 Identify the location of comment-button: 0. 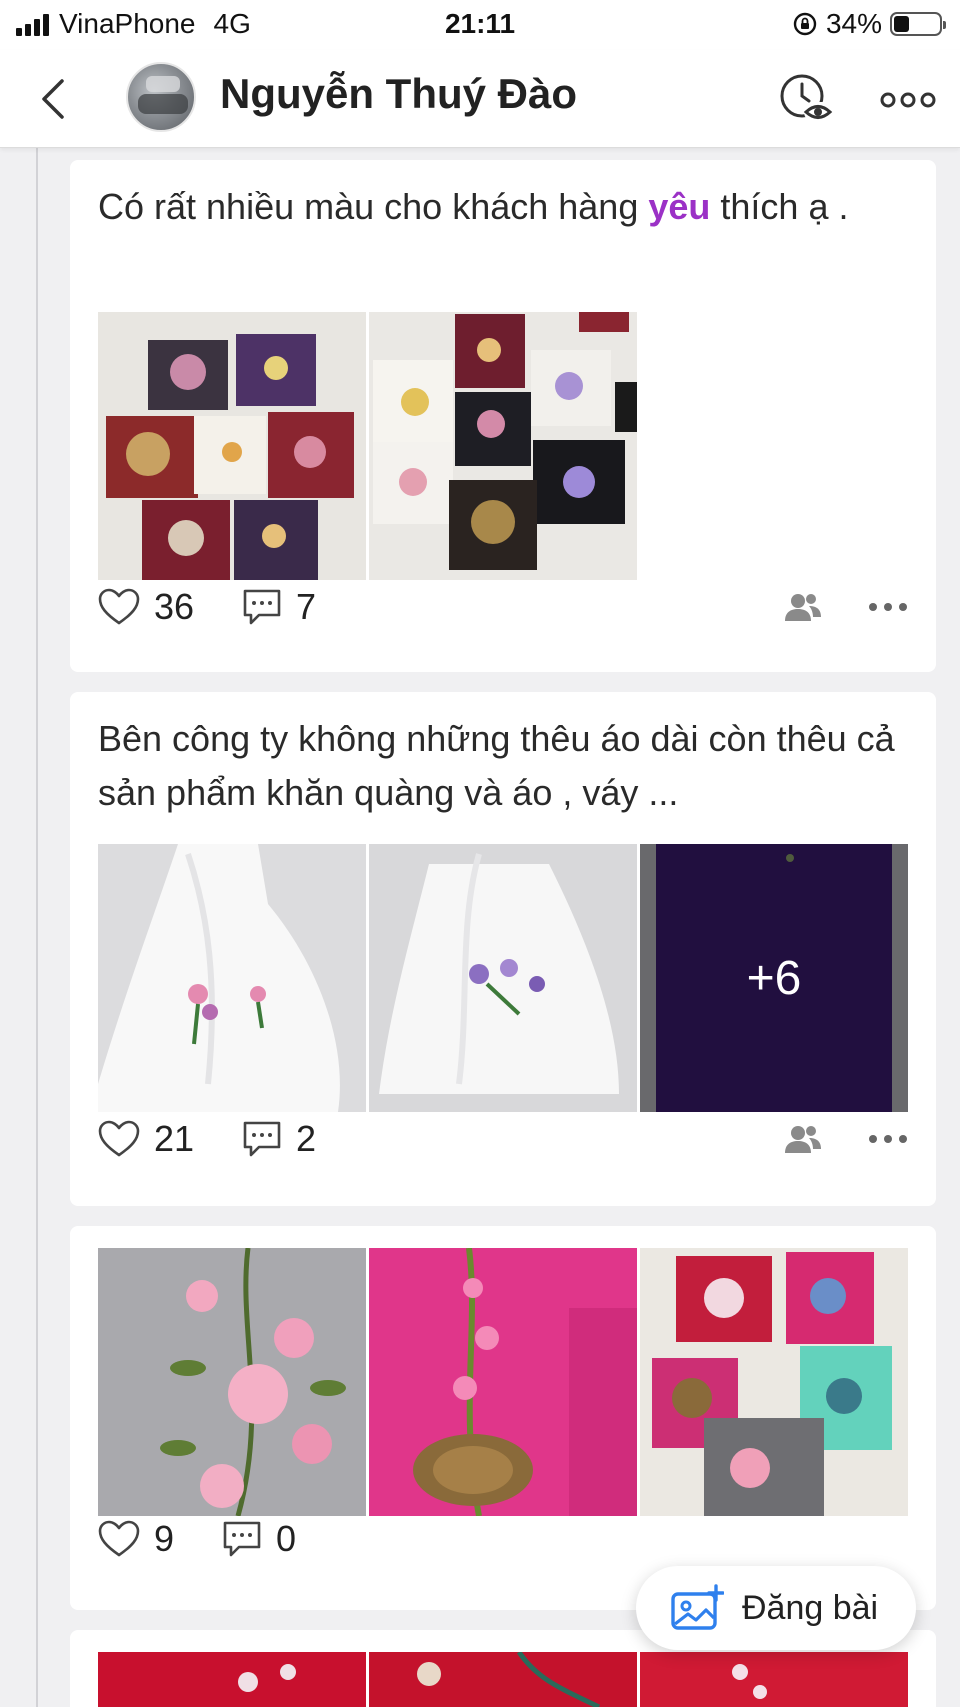
(259, 1539).